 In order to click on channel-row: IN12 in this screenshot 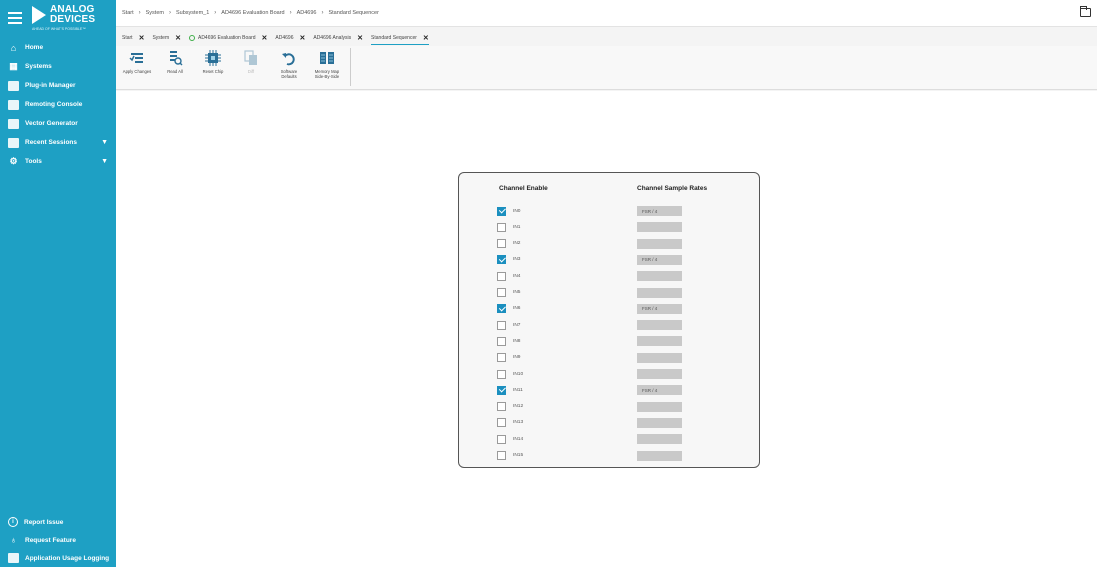, I will do `click(510, 407)`.